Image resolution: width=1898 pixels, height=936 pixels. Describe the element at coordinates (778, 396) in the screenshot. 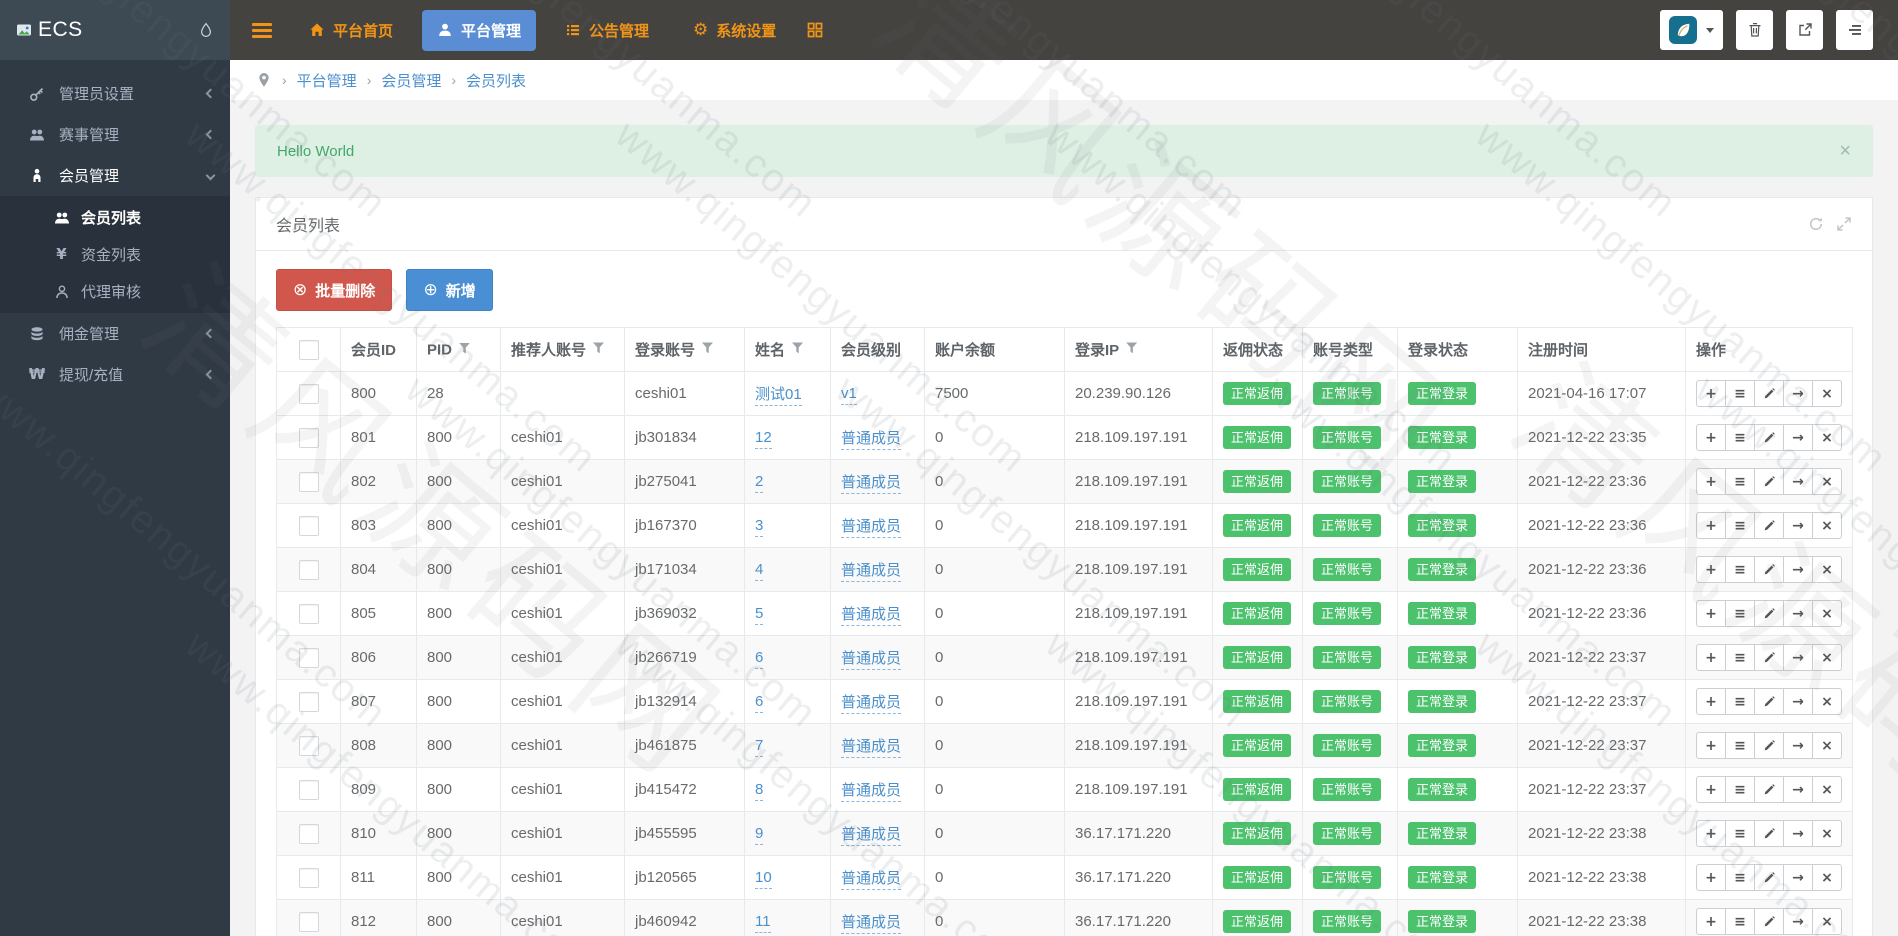

I see `cell-link-name: 测试01` at that location.